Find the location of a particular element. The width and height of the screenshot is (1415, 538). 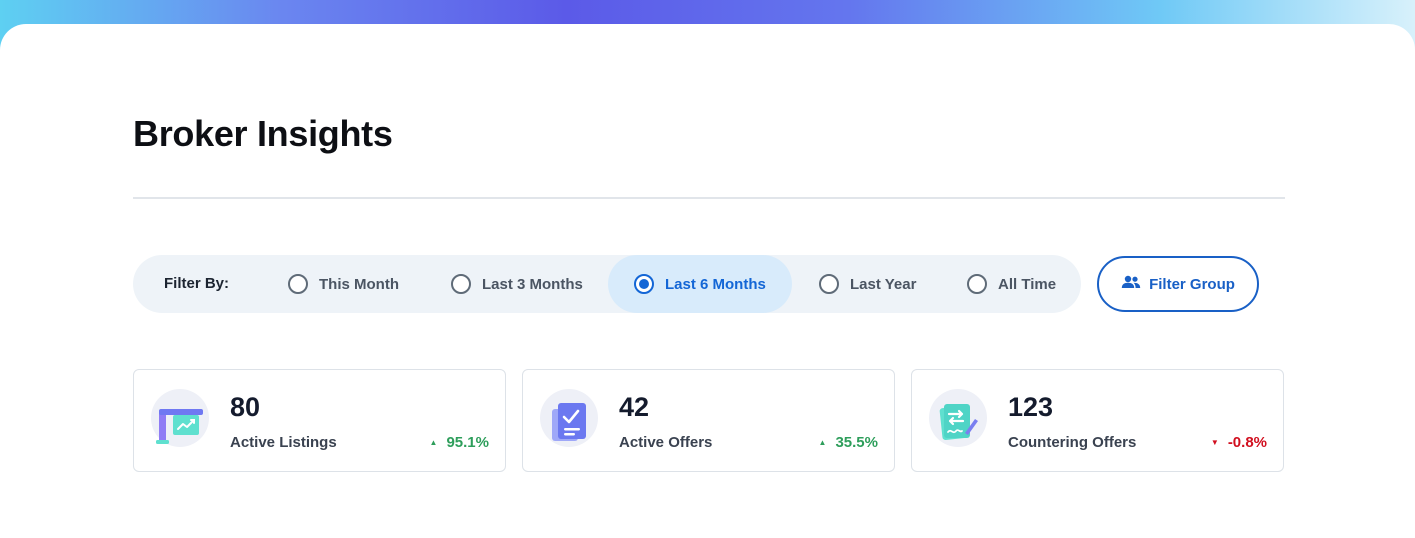

stat-change: ▲ 95.1% is located at coordinates (459, 442).